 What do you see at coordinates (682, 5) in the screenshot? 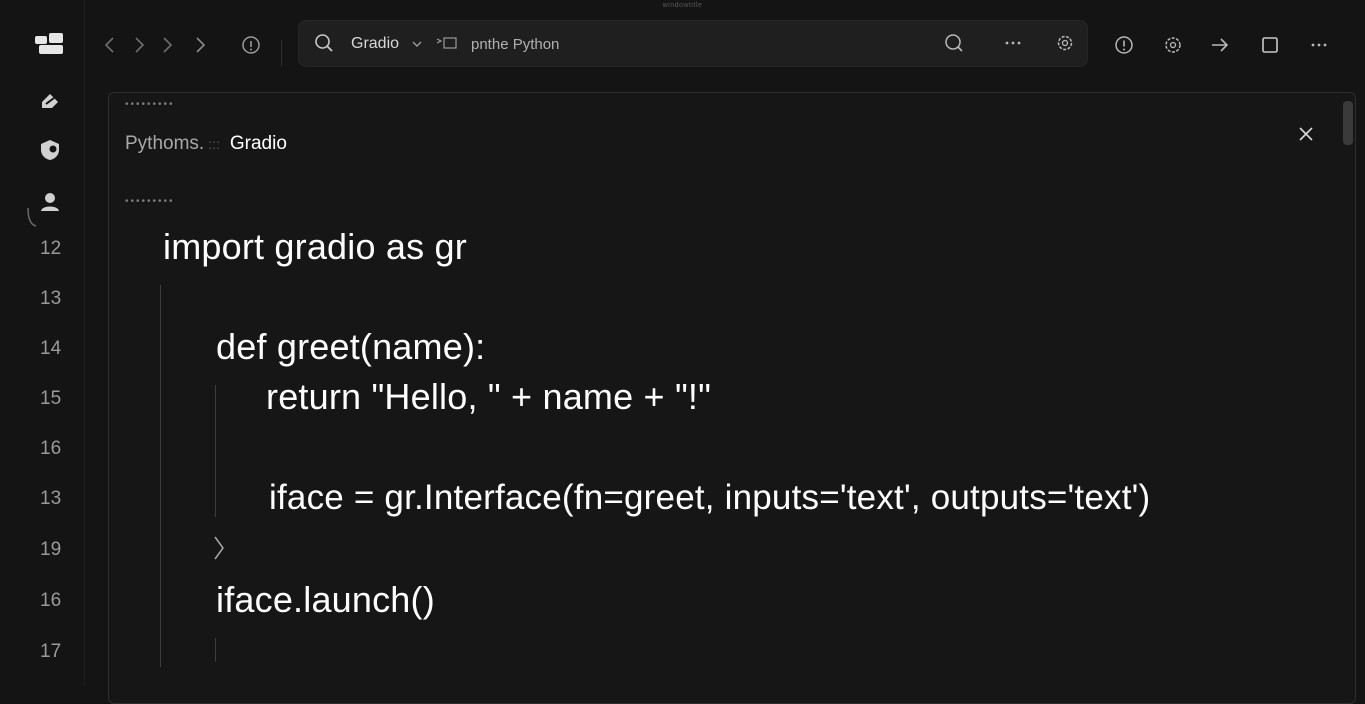
I see `window-caption: windowtitle` at bounding box center [682, 5].